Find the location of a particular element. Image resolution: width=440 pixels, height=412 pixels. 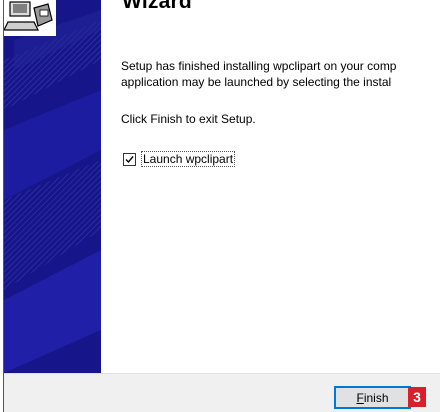

computer-setup-icon is located at coordinates (30, 18).